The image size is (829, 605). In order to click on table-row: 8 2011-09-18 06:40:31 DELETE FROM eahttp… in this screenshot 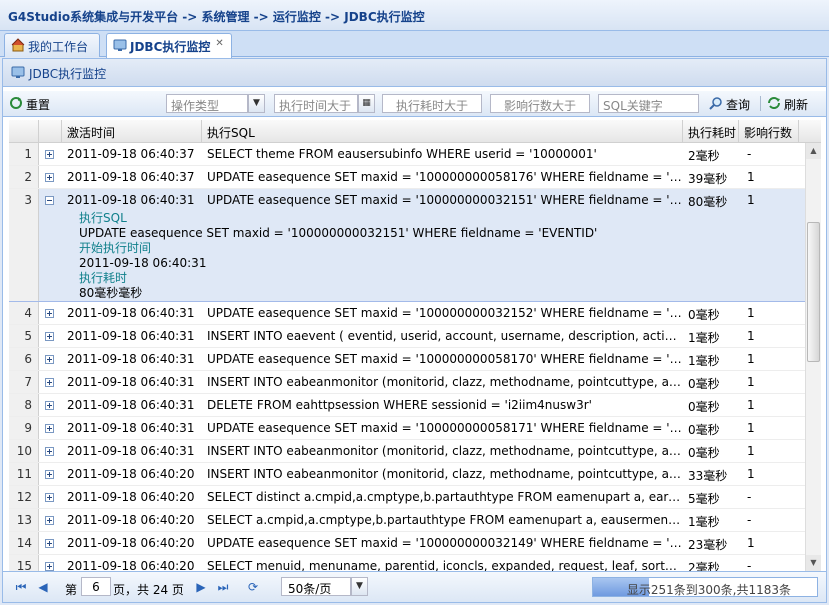, I will do `click(407, 405)`.